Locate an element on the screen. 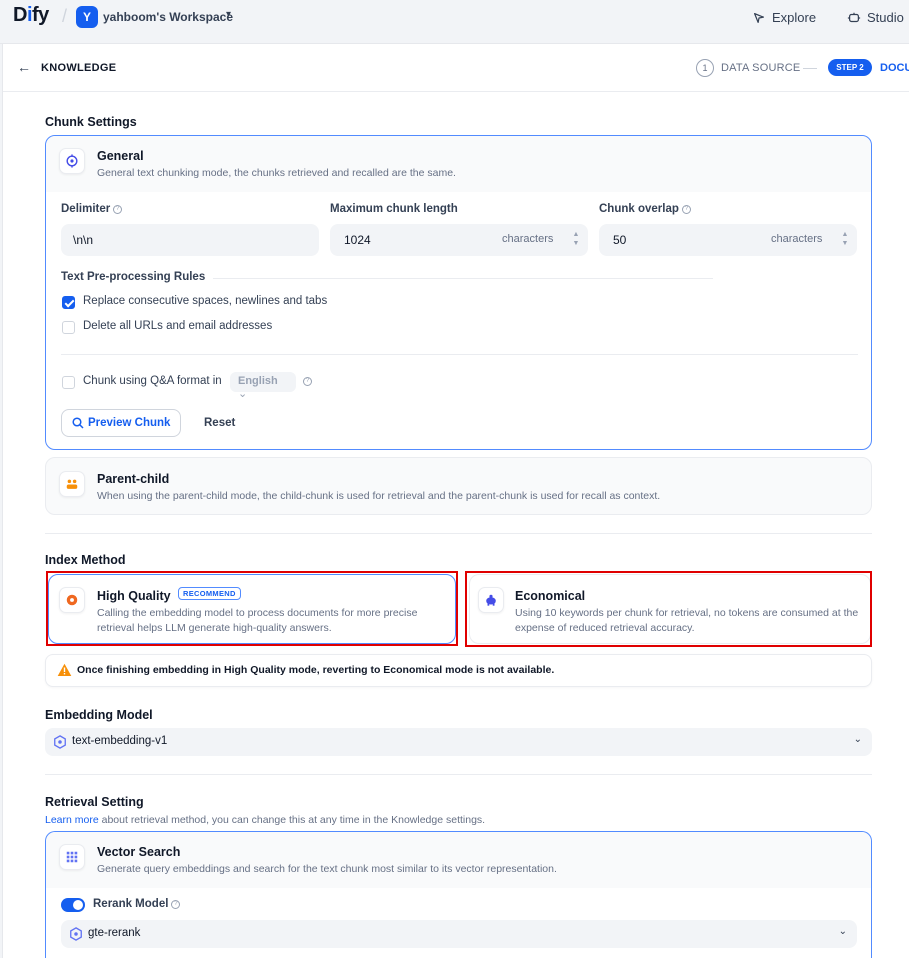  parent-child-title: Parent-child is located at coordinates (133, 479).